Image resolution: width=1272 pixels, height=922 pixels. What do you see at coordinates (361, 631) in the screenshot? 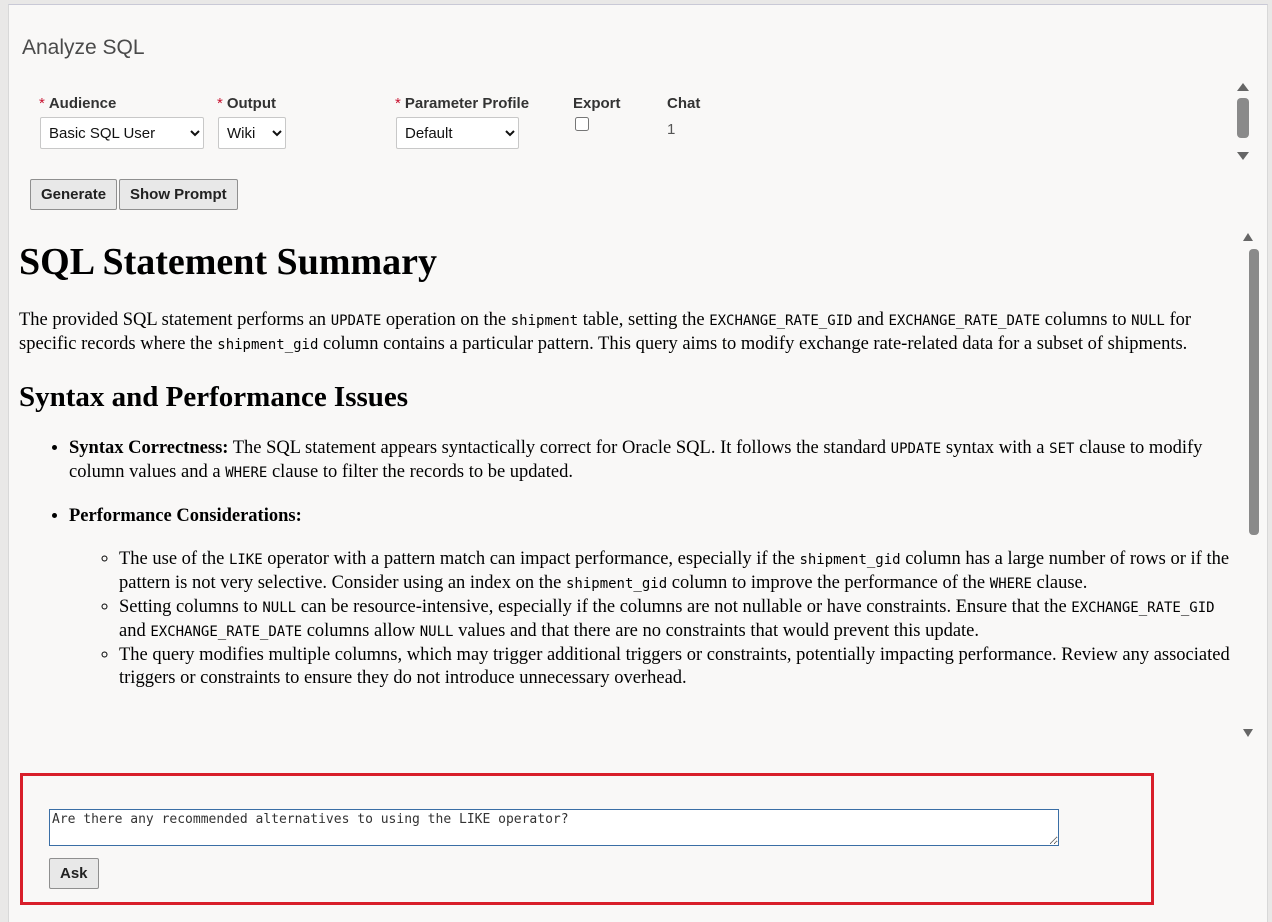
I see `text-run: columns allow` at bounding box center [361, 631].